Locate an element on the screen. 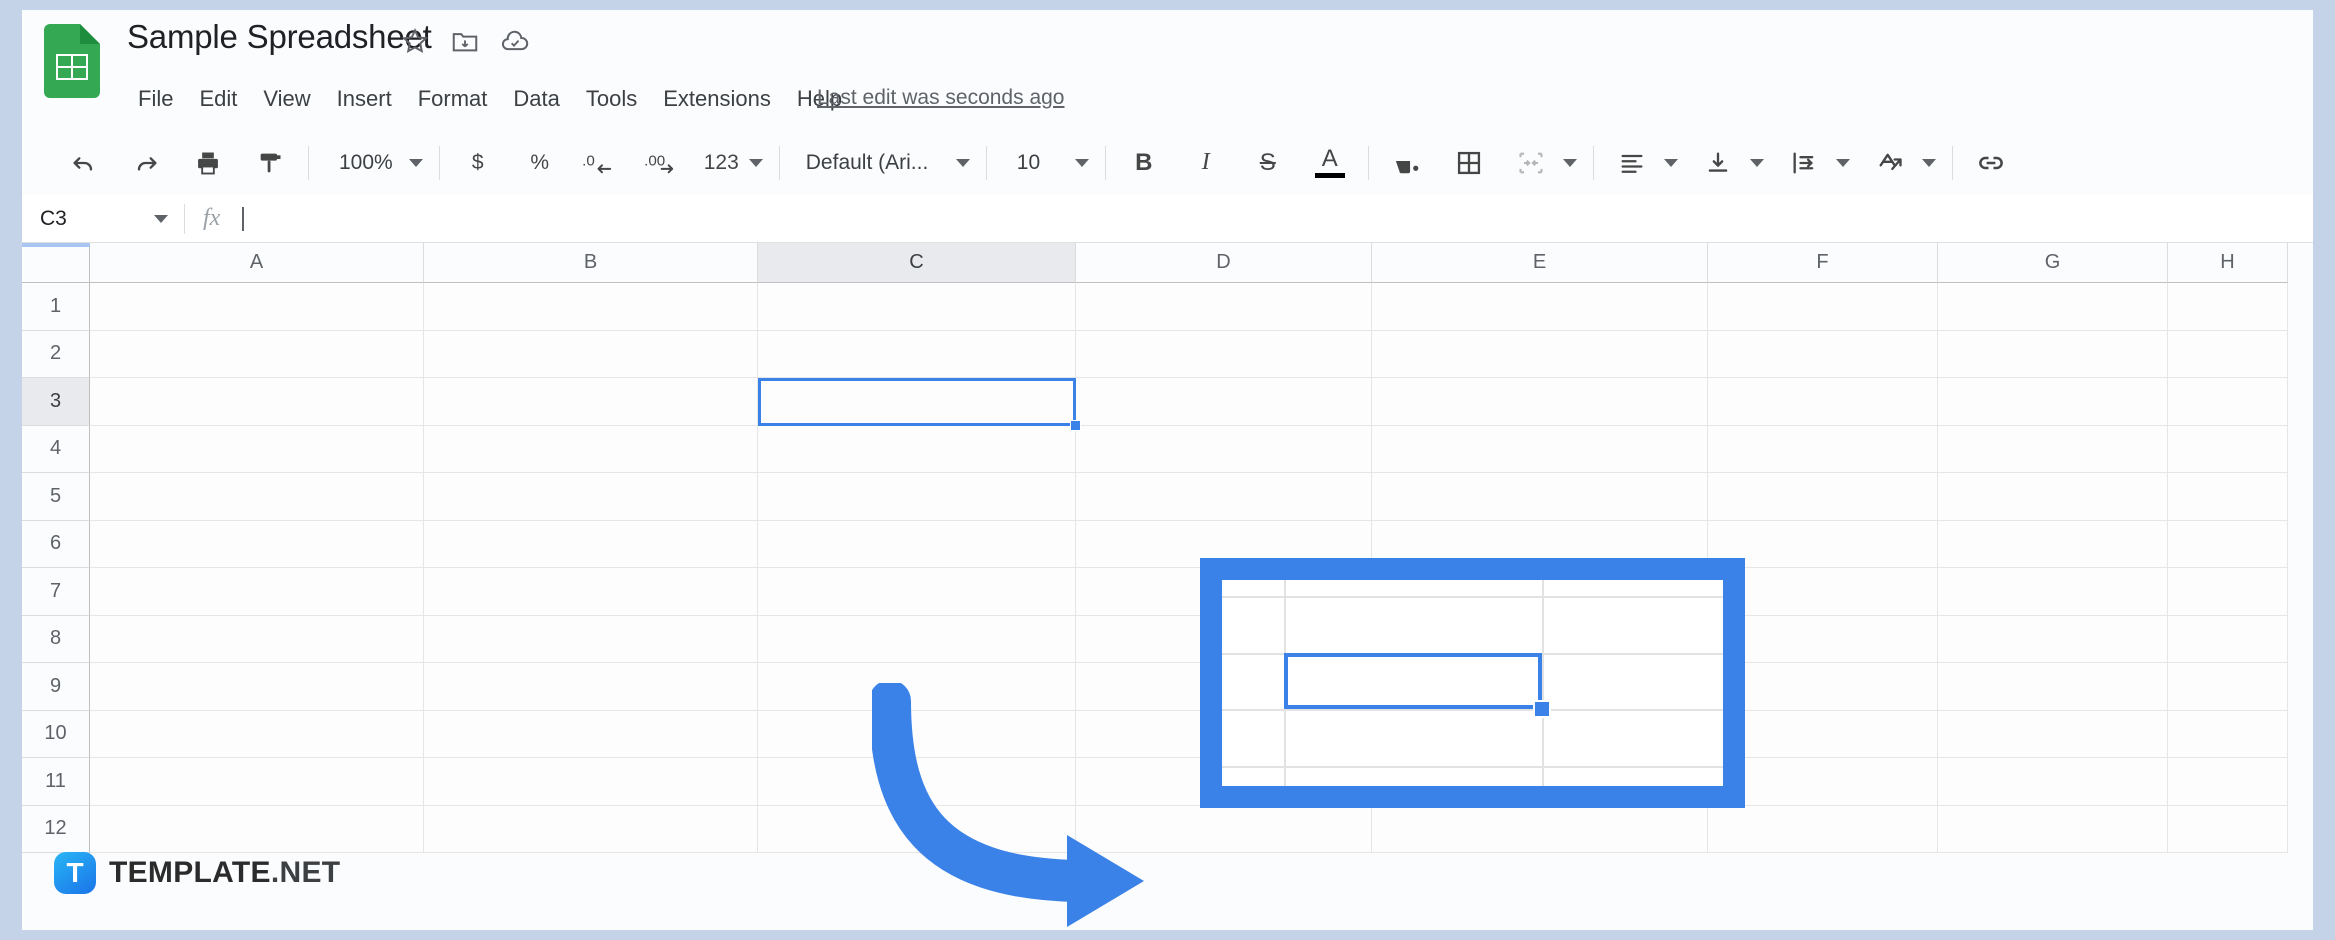 The width and height of the screenshot is (2335, 940). menu-item-format: Format is located at coordinates (453, 99).